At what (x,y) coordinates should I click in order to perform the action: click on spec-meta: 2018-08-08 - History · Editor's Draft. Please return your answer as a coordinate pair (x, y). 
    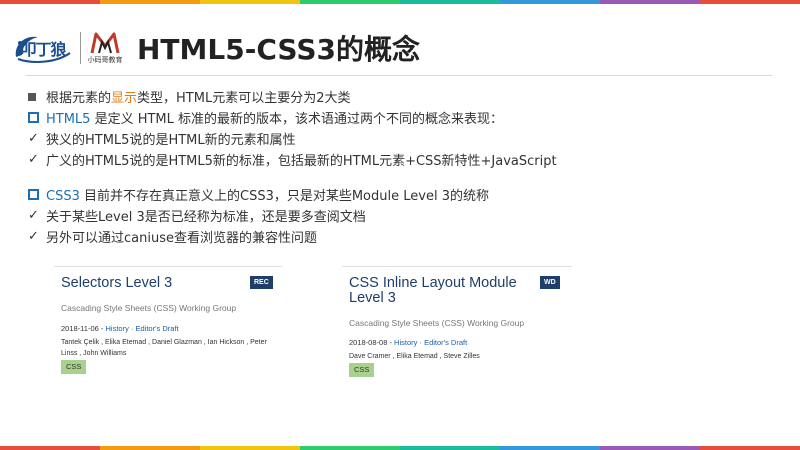
    Looking at the image, I should click on (408, 342).